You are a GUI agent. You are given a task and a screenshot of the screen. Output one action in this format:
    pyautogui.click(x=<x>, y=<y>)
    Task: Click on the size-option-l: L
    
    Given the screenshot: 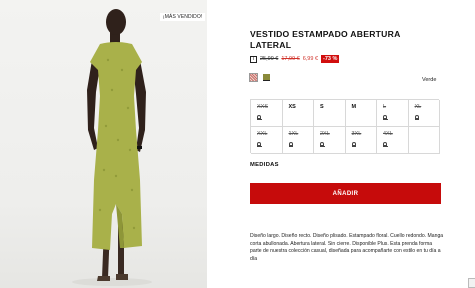 What is the action you would take?
    pyautogui.click(x=393, y=113)
    